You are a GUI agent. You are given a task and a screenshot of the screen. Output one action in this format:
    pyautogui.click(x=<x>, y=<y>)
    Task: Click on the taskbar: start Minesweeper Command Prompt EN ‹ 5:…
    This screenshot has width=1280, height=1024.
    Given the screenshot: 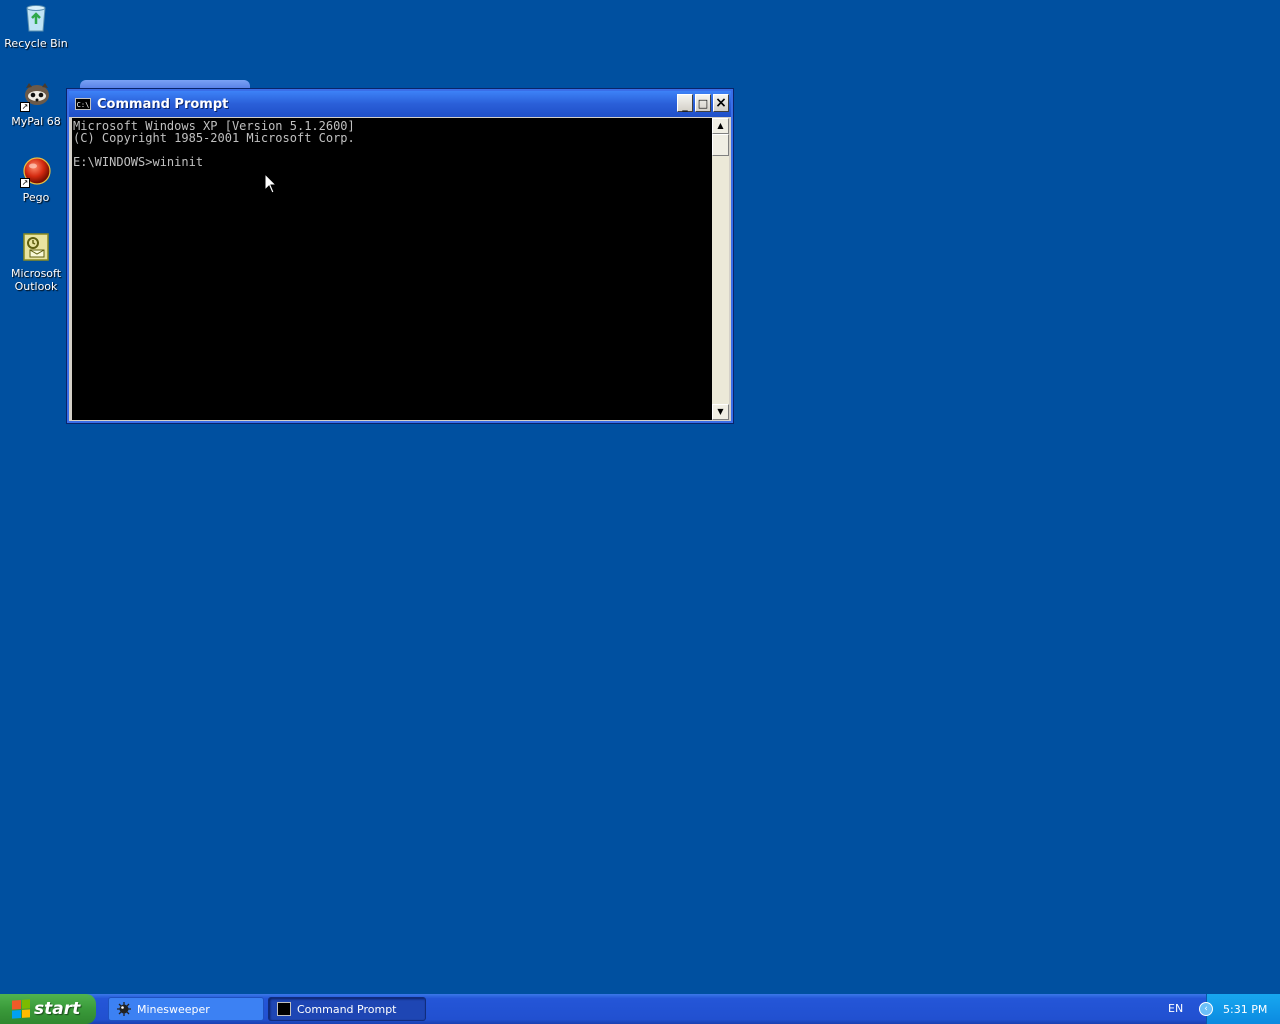 What is the action you would take?
    pyautogui.click(x=640, y=1009)
    